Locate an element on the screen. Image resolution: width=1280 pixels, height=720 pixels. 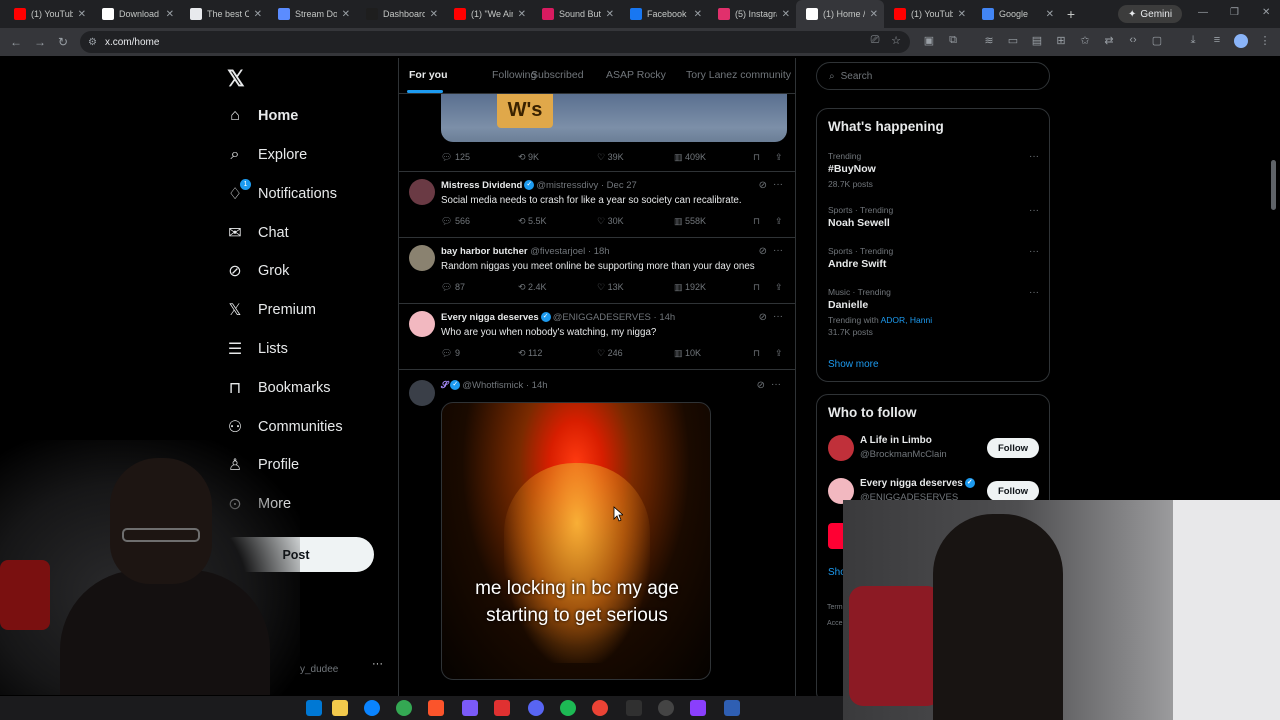
browser-tab: Sound Butt ✕ is located at coordinates (576, 14).